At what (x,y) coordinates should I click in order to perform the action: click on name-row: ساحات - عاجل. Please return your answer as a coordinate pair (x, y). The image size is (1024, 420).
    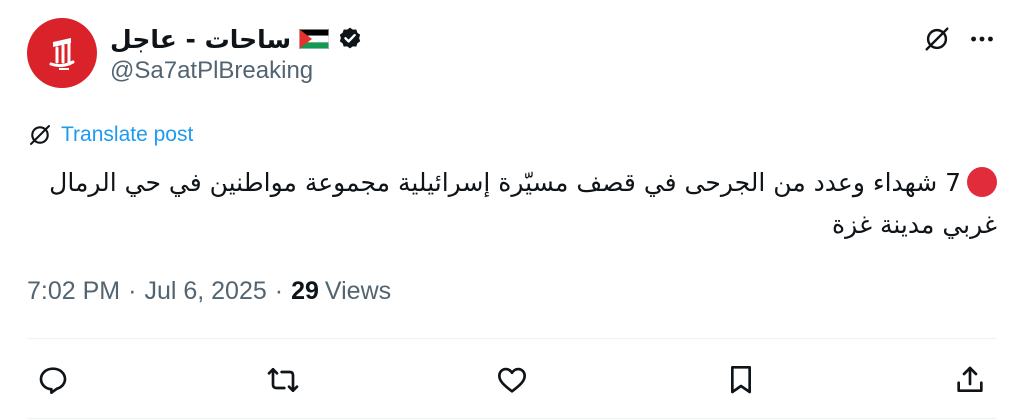
    Looking at the image, I should click on (236, 39).